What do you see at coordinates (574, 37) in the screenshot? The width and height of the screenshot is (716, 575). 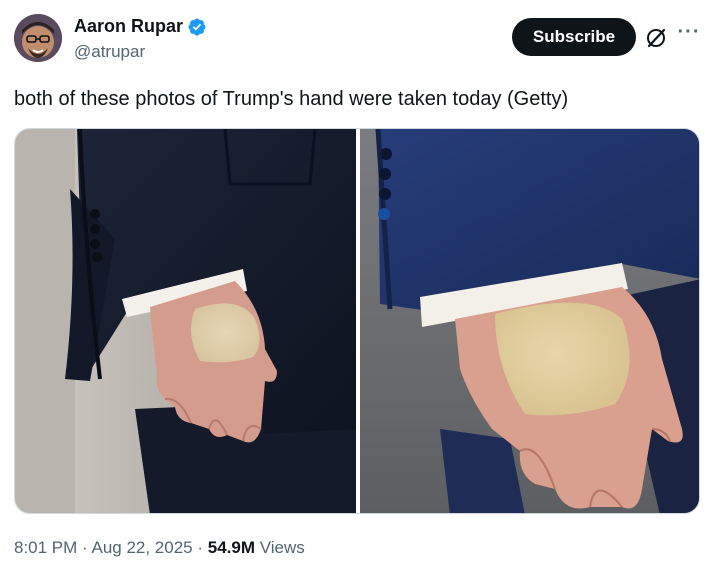 I see `subscribe-button: Subscribe` at bounding box center [574, 37].